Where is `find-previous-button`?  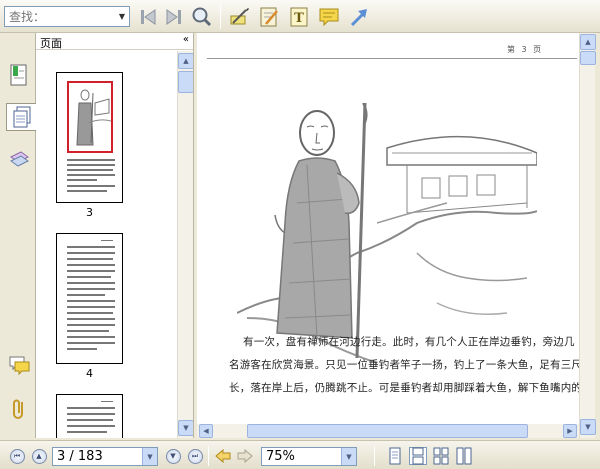
find-previous-button is located at coordinates (148, 17).